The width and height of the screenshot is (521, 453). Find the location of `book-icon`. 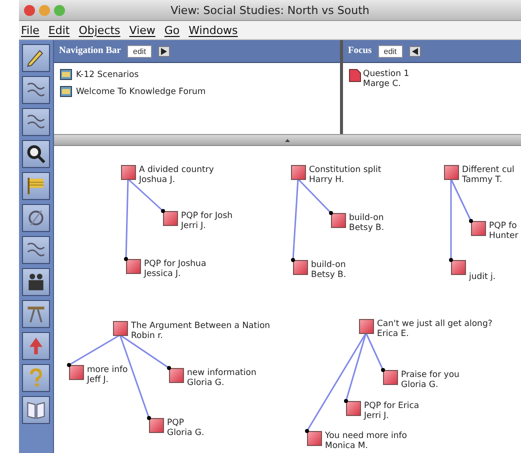

book-icon is located at coordinates (36, 410).